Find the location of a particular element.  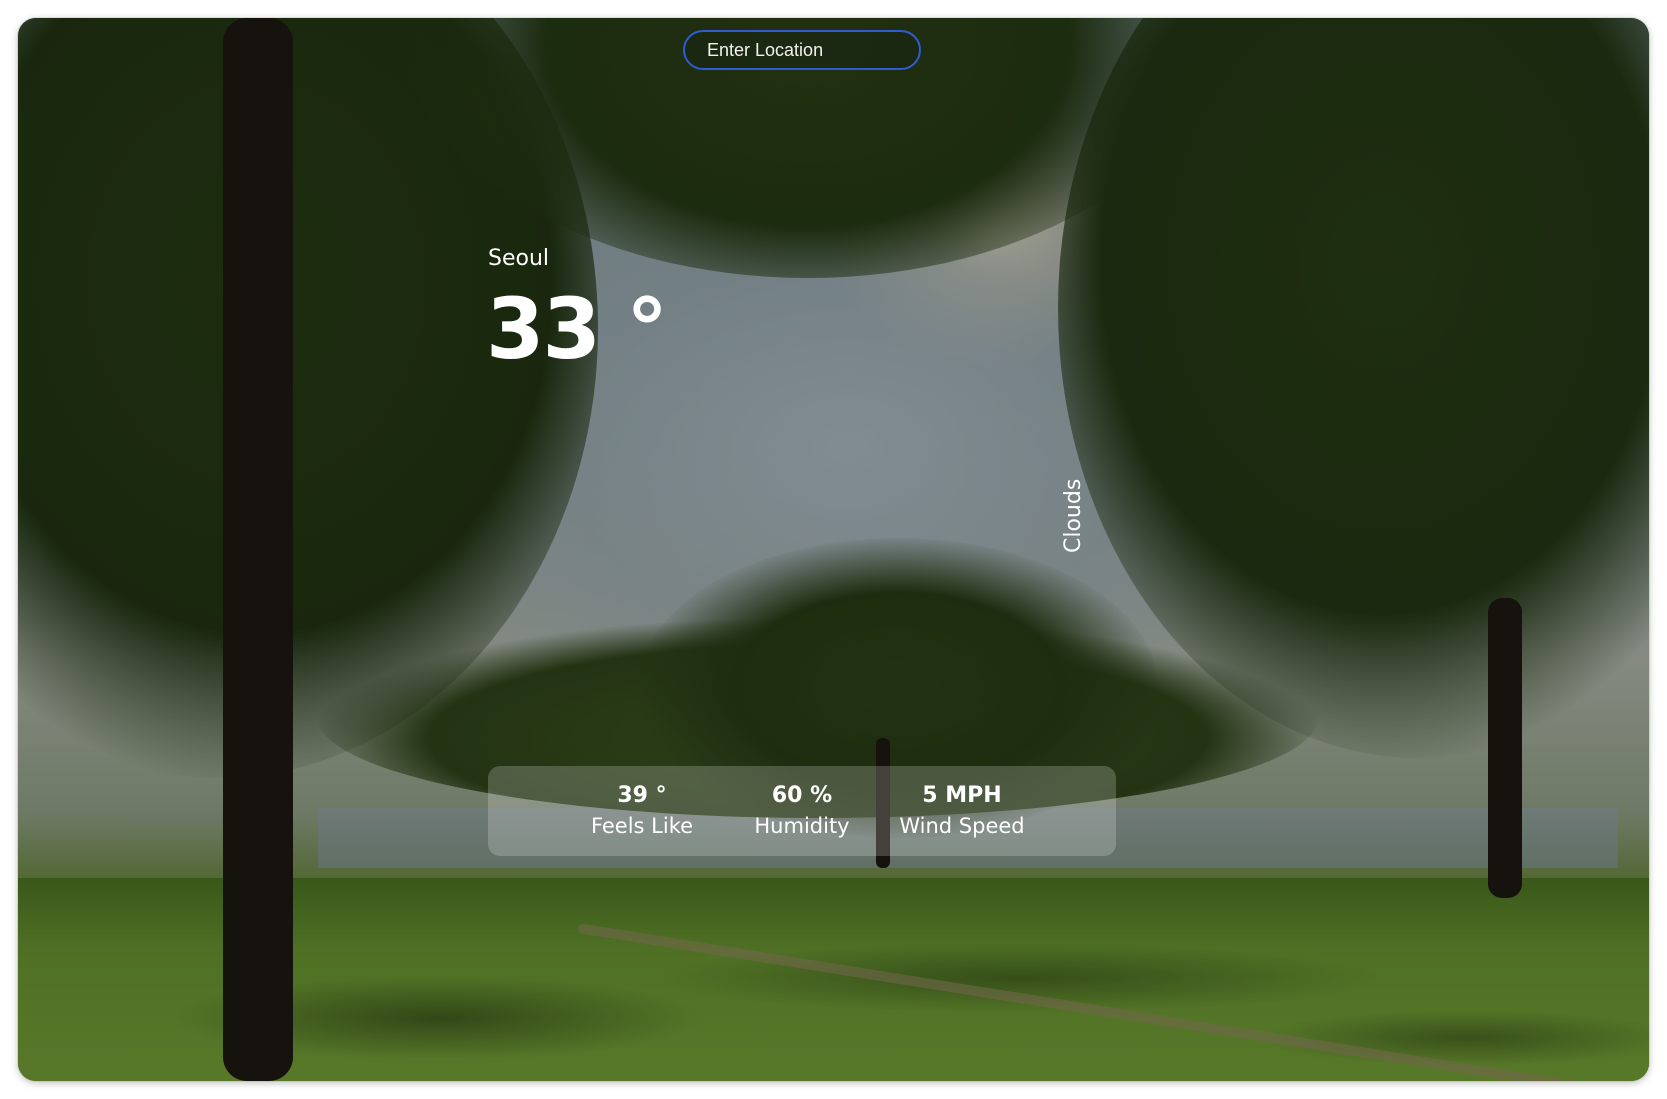

city-name: Seoul is located at coordinates (519, 258).